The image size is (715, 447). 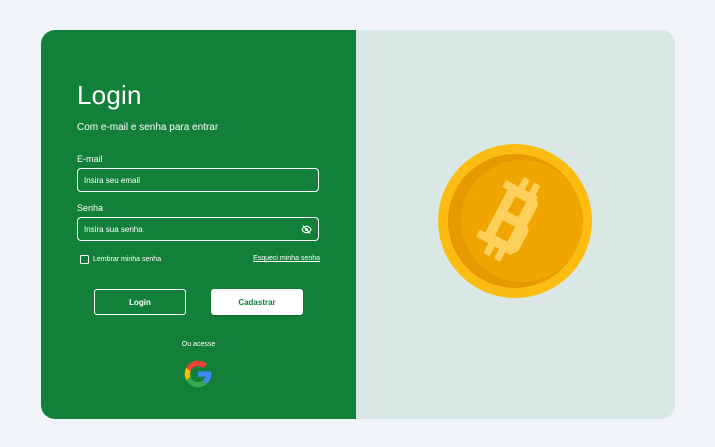 I want to click on password-field-box, so click(x=198, y=229).